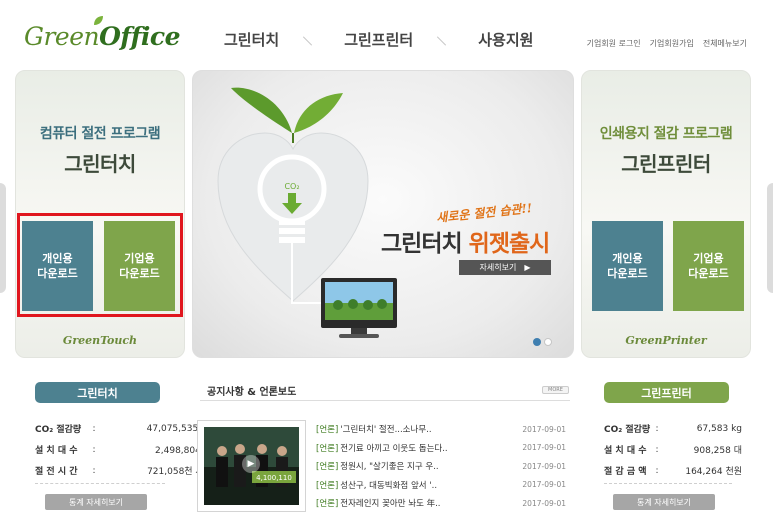 Image resolution: width=773 pixels, height=527 pixels. I want to click on stat-row: 설 치 대 수: 908,258 대, so click(673, 449).